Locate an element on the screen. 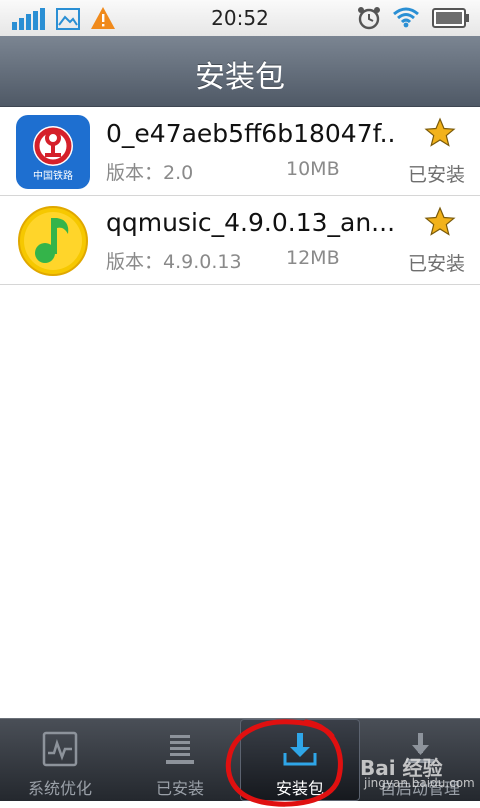  tab-label: 已安装 is located at coordinates (179, 788).